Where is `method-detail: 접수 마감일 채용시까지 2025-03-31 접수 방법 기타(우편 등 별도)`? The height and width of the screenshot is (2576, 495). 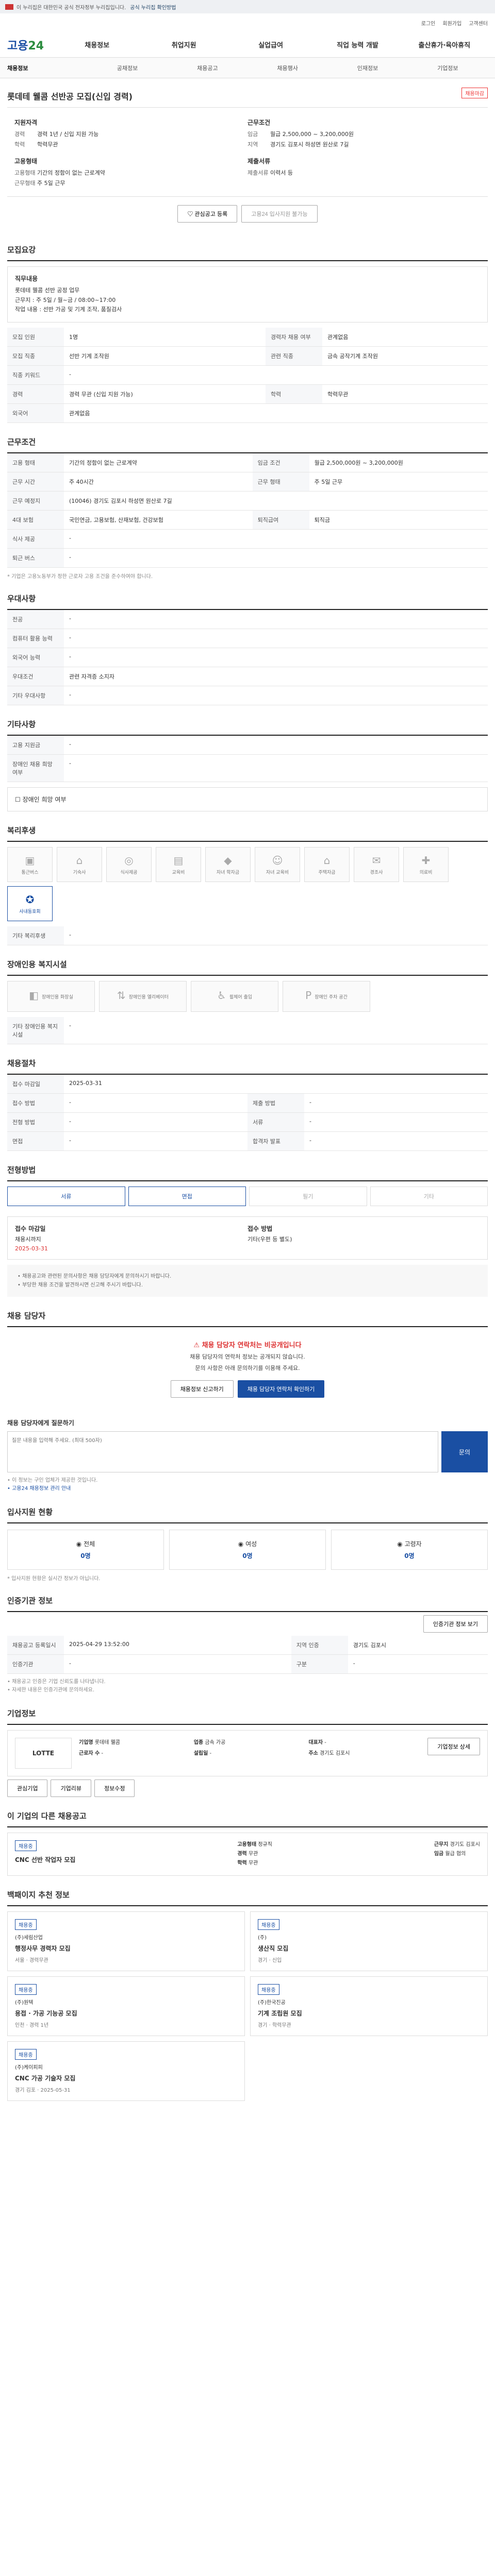
method-detail: 접수 마감일 채용시까지 2025-03-31 접수 방법 기타(우편 등 별도) is located at coordinates (247, 1238).